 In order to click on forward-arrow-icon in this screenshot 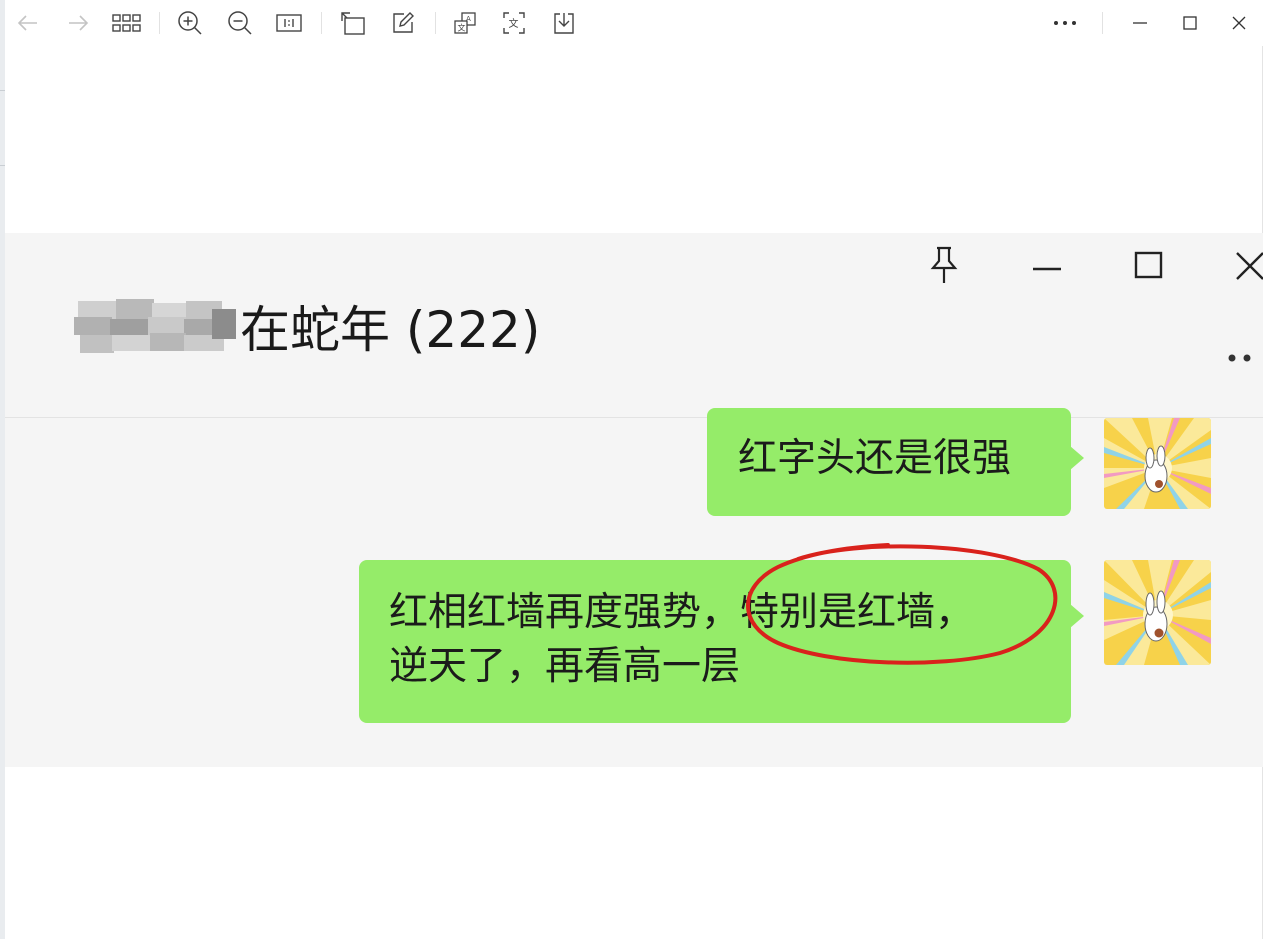, I will do `click(78, 23)`.